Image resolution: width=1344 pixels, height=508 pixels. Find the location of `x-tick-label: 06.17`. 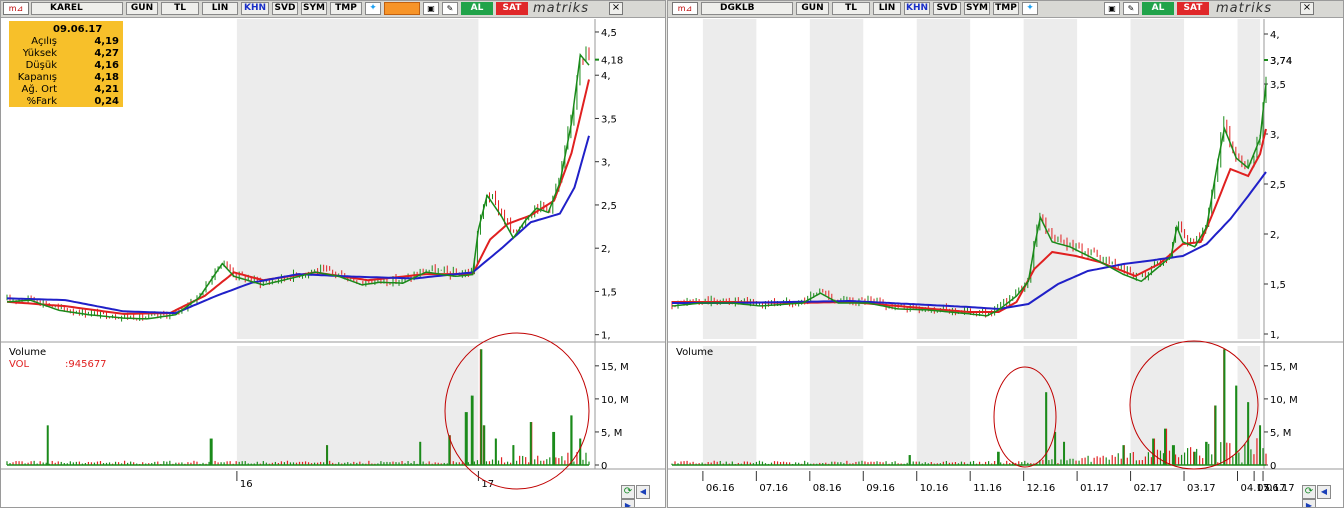

x-tick-label: 06.17 is located at coordinates (1280, 488).